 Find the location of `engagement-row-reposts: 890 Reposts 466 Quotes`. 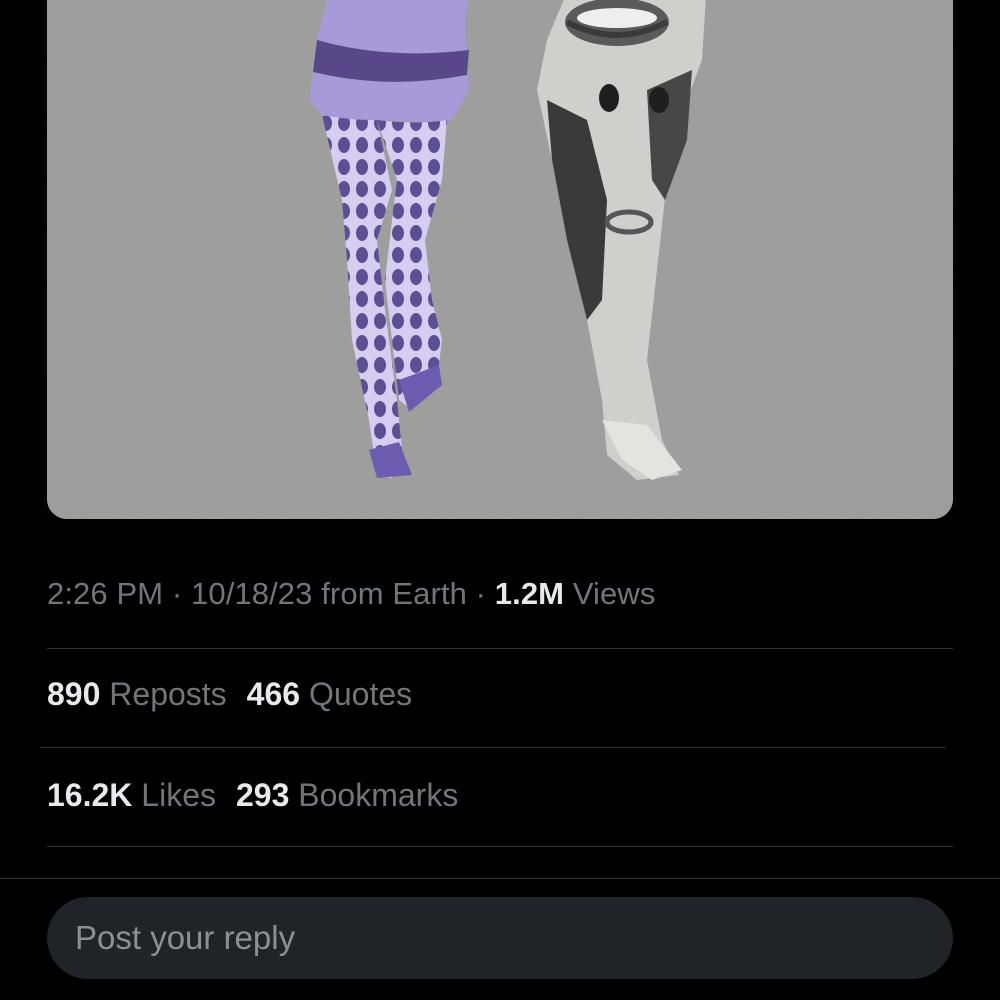

engagement-row-reposts: 890 Reposts 466 Quotes is located at coordinates (239, 694).